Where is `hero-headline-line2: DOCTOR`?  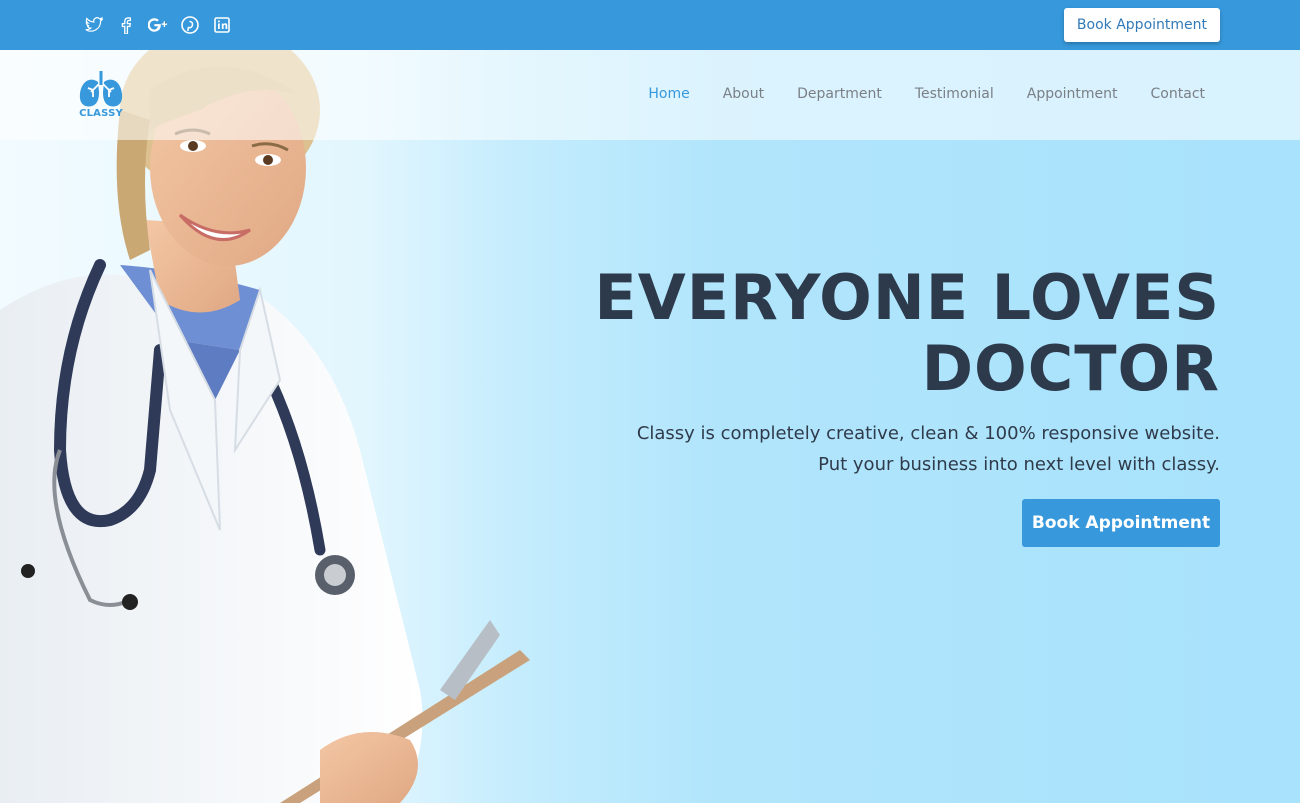 hero-headline-line2: DOCTOR is located at coordinates (1070, 368).